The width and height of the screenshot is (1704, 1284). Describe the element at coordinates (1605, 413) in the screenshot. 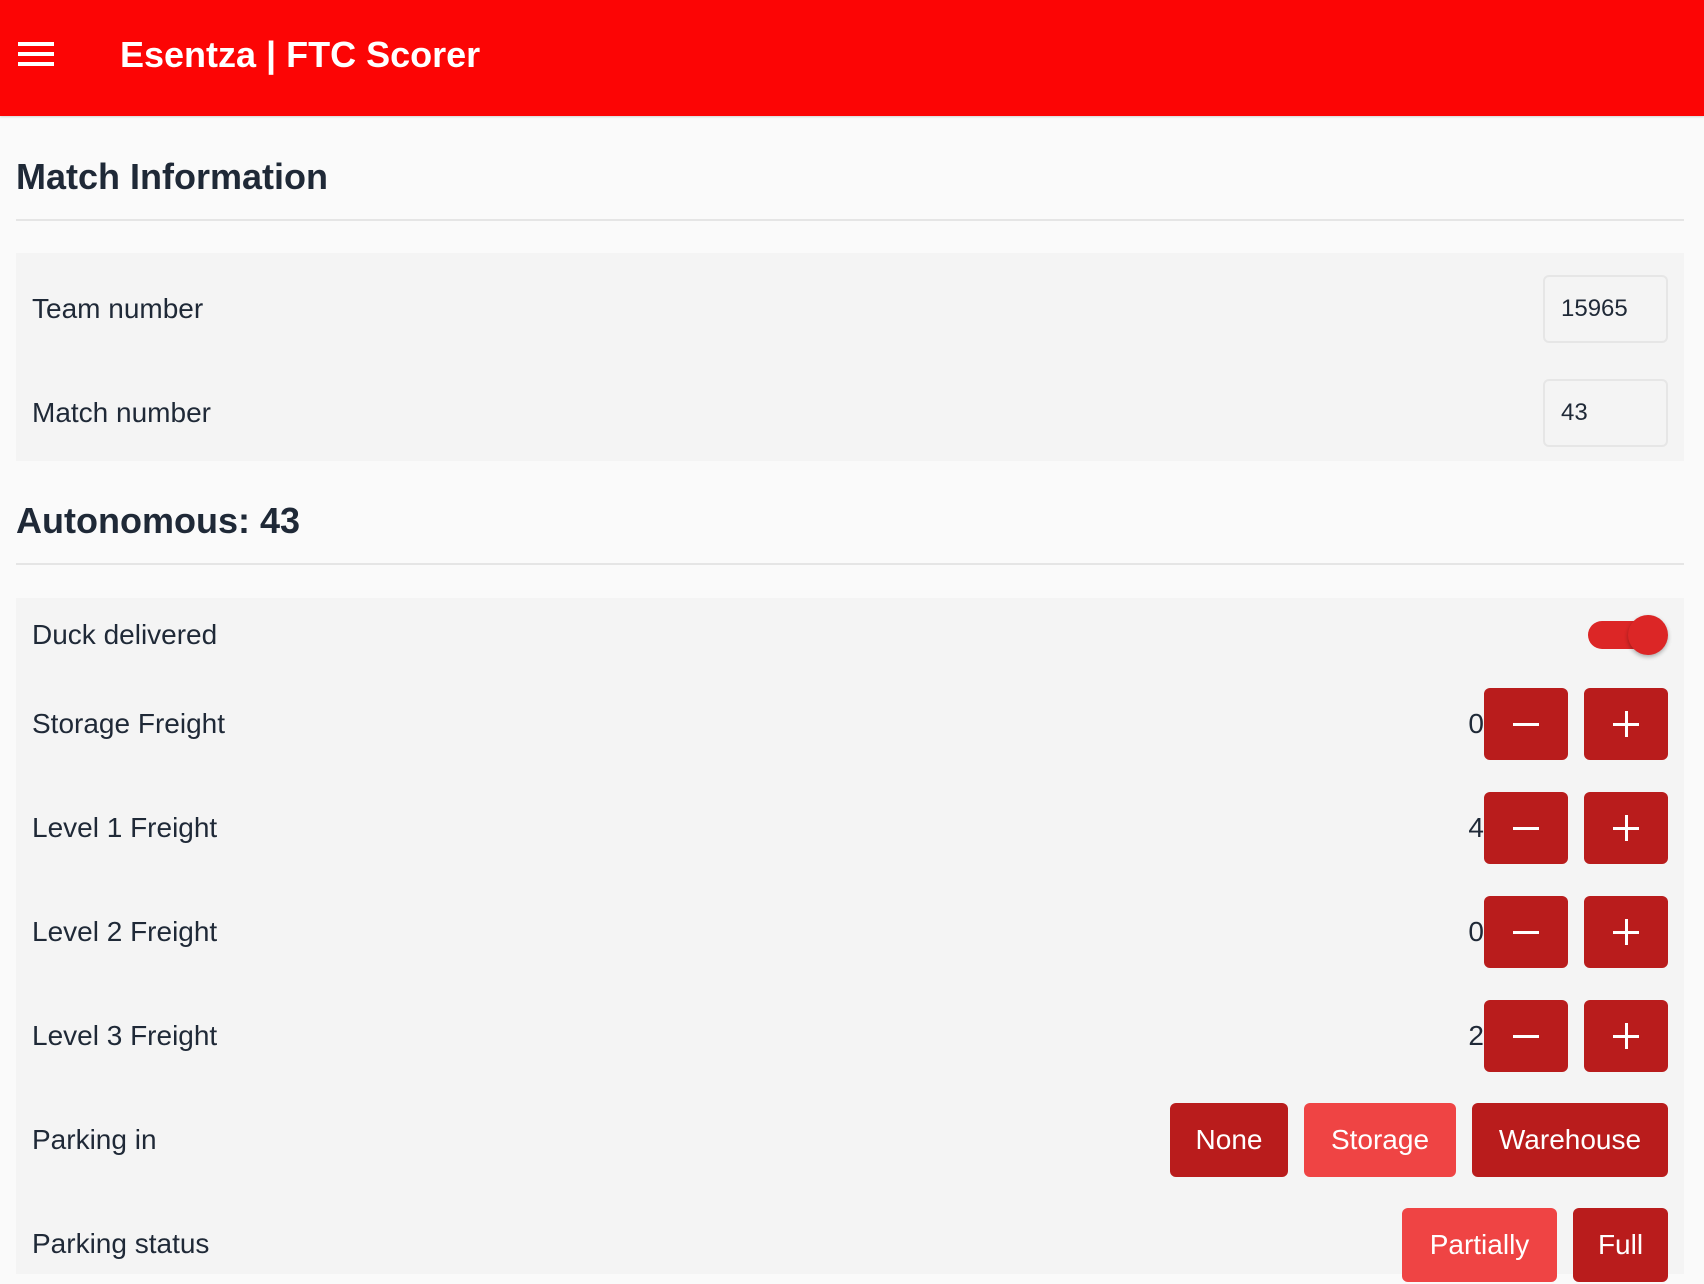

I see `match-number-input` at that location.